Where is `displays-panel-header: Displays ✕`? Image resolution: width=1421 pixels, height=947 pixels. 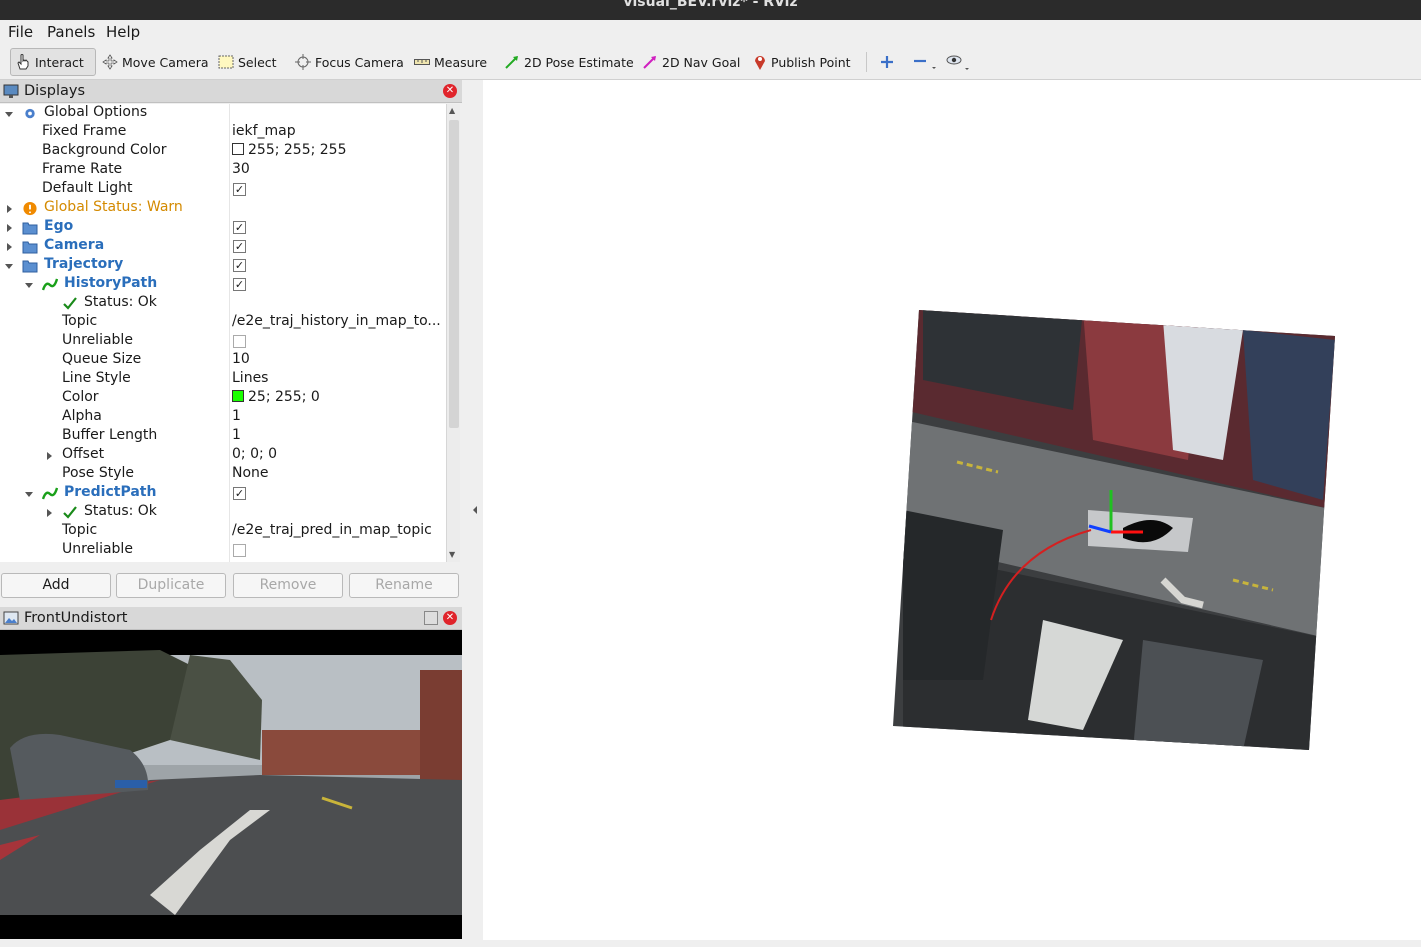
displays-panel-header: Displays ✕ is located at coordinates (231, 91).